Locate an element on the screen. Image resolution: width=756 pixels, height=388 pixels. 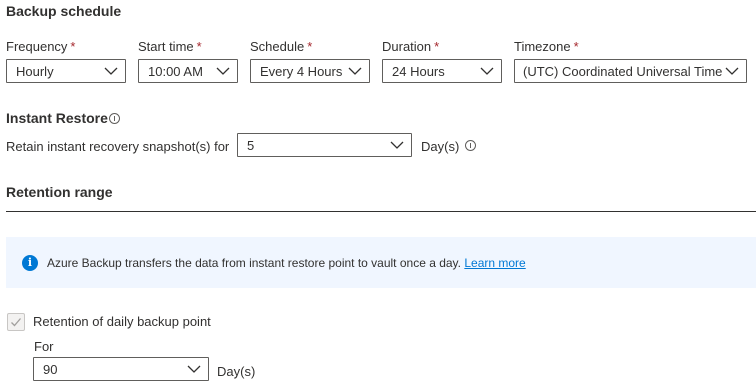
schedule-label-text: Schedule is located at coordinates (277, 46).